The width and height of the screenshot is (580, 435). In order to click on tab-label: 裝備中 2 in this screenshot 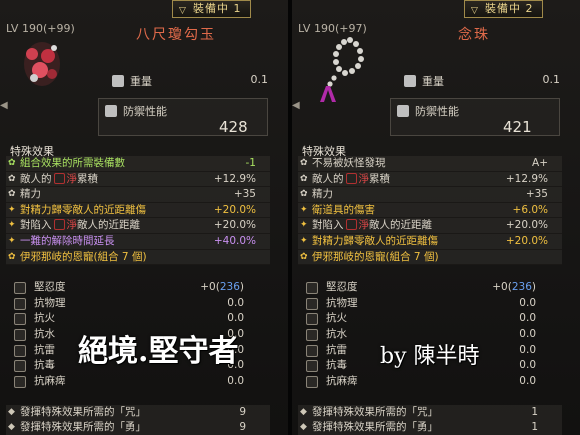, I will do `click(509, 8)`.